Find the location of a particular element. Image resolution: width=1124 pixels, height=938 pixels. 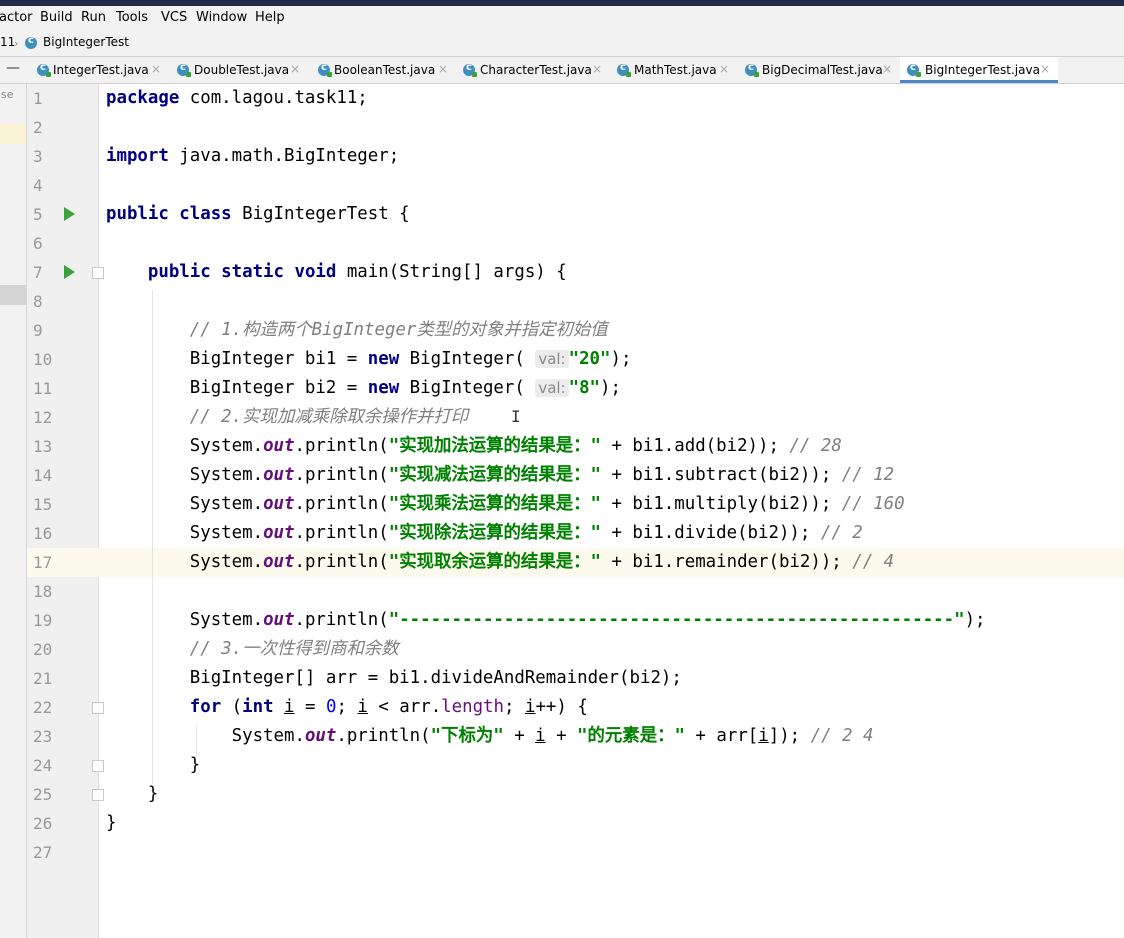

code-line: 3 import java.math.BigInteger; is located at coordinates (562, 156).